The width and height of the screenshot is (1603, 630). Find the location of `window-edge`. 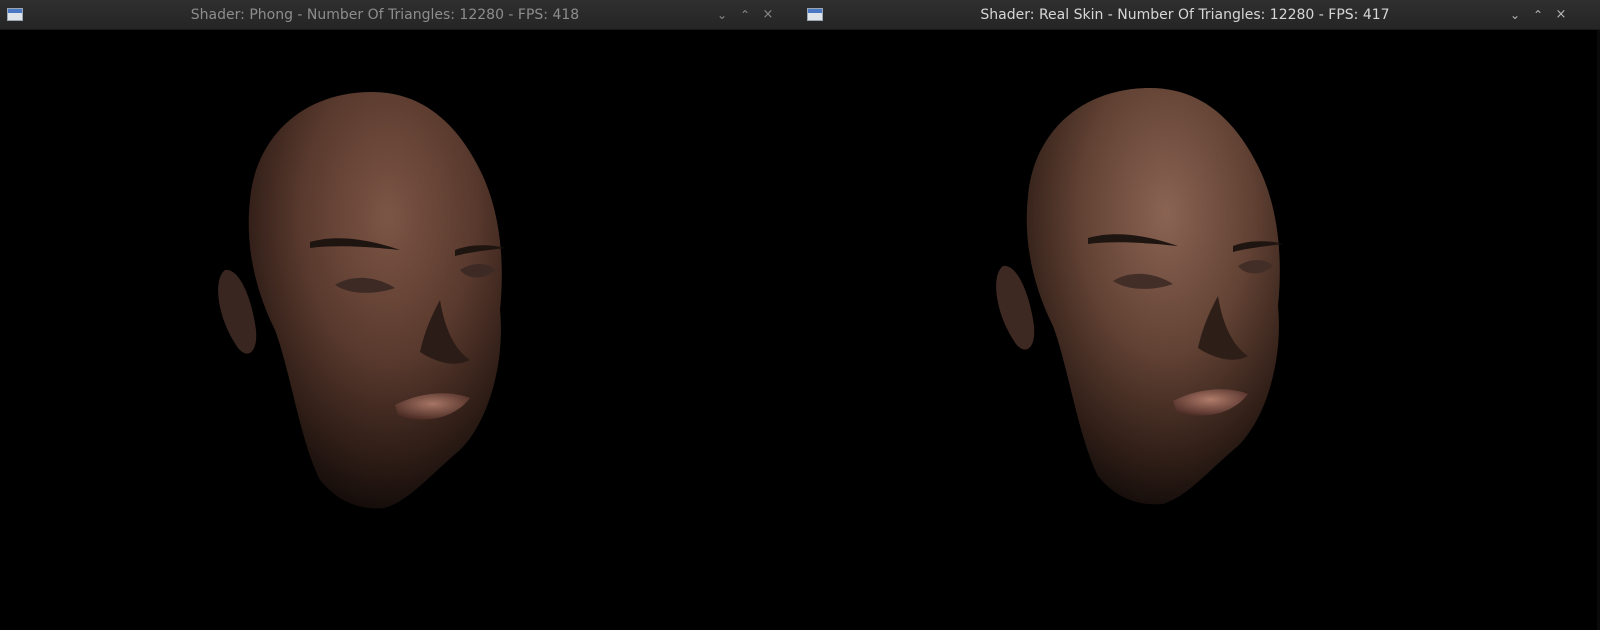

window-edge is located at coordinates (1598, 330).